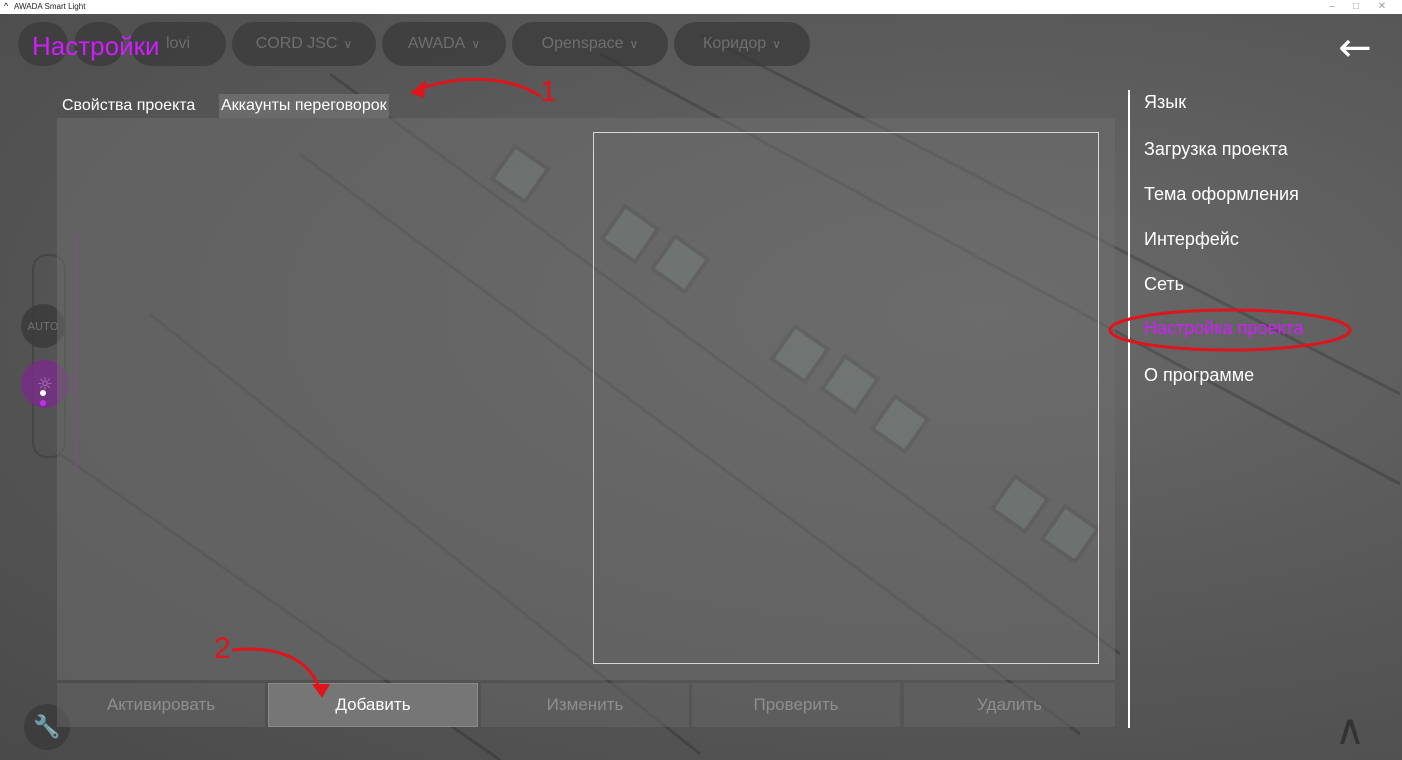  Describe the element at coordinates (161, 705) in the screenshot. I see `activate-button: Активировать` at that location.